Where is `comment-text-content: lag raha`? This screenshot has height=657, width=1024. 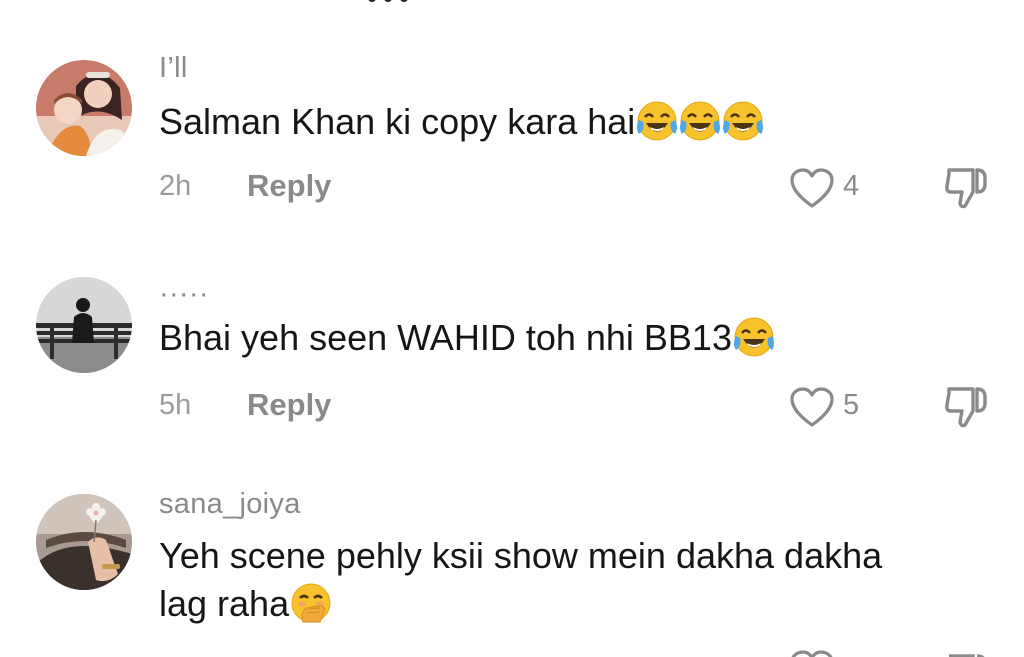 comment-text-content: lag raha is located at coordinates (224, 603).